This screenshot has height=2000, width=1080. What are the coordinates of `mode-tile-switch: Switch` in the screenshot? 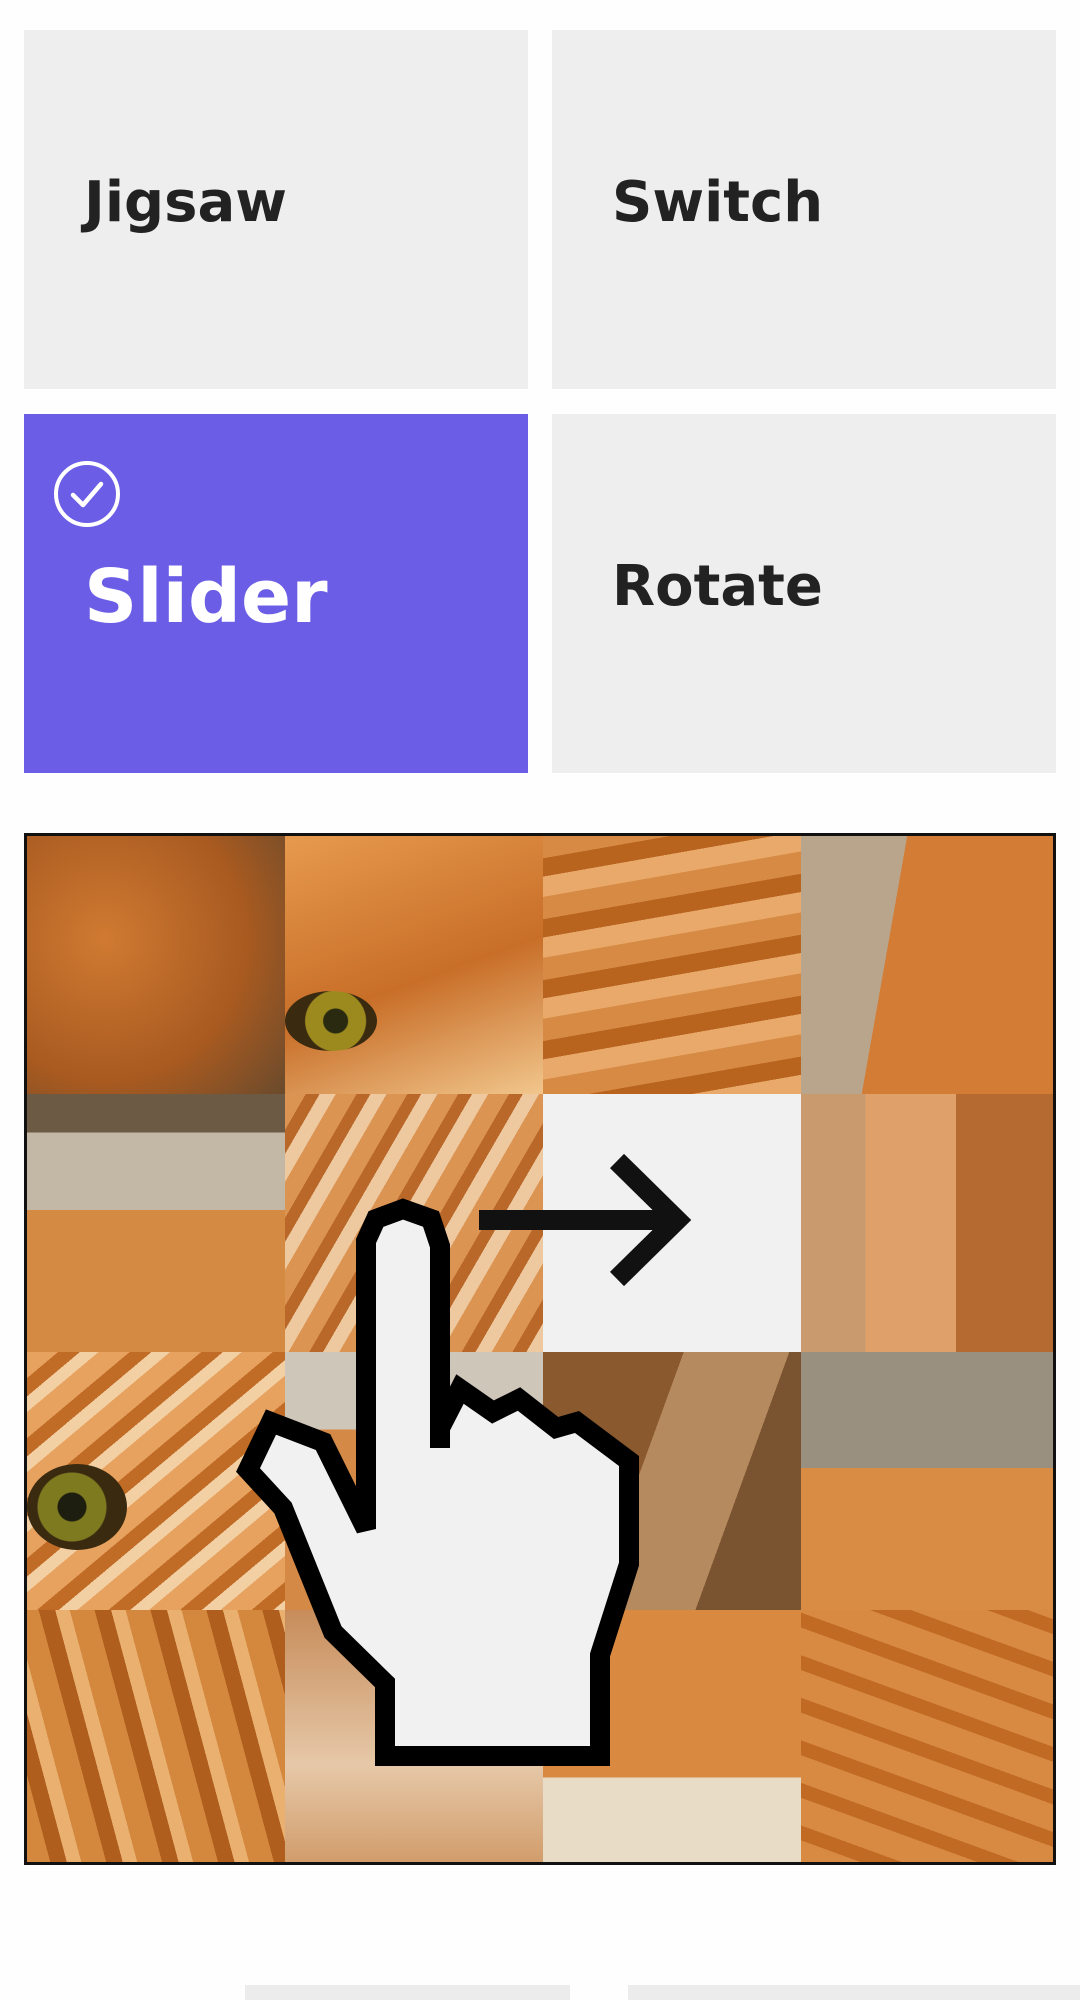 It's located at (804, 209).